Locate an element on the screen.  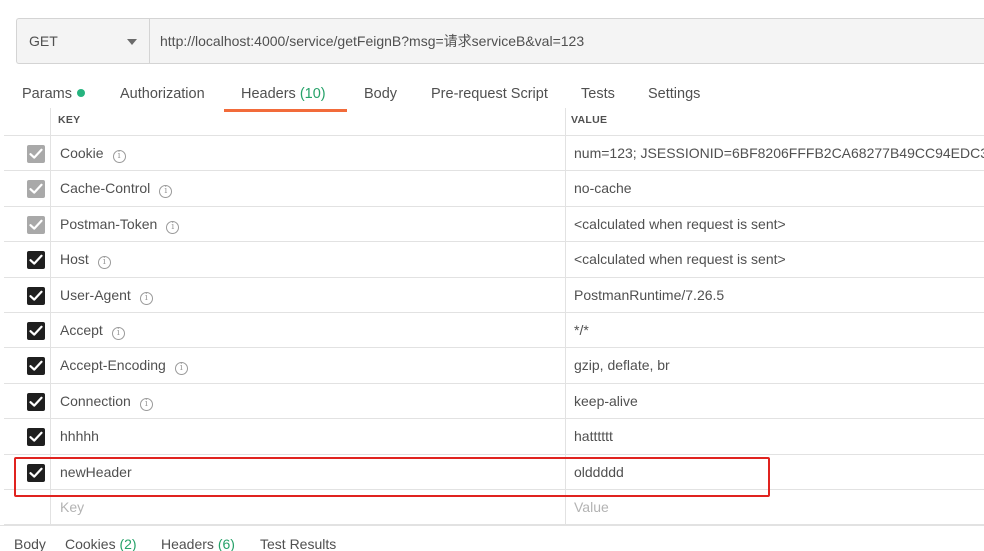
header-key: Host i is located at coordinates (85, 260).